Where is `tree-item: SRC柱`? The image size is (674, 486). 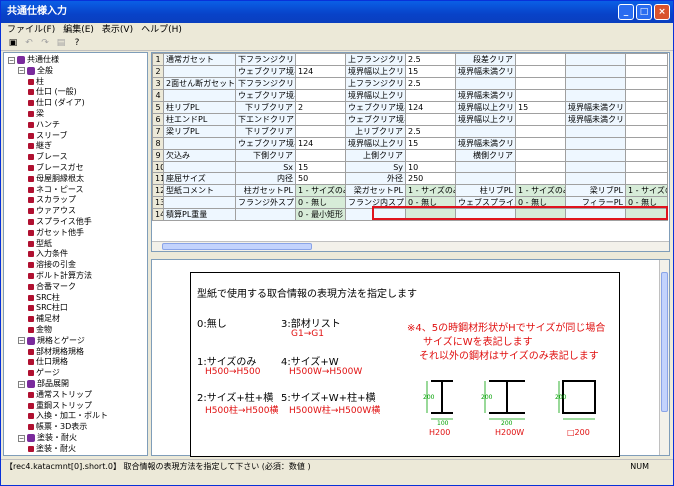 tree-item: SRC柱 is located at coordinates (44, 298).